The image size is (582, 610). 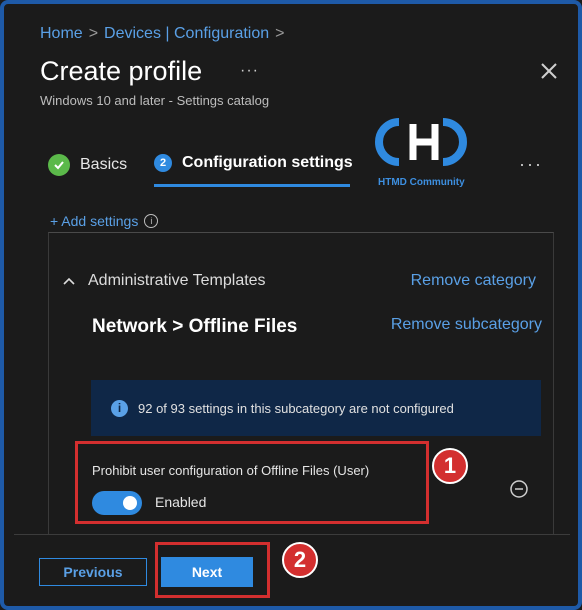 I want to click on active-tab-indicator, so click(x=252, y=185).